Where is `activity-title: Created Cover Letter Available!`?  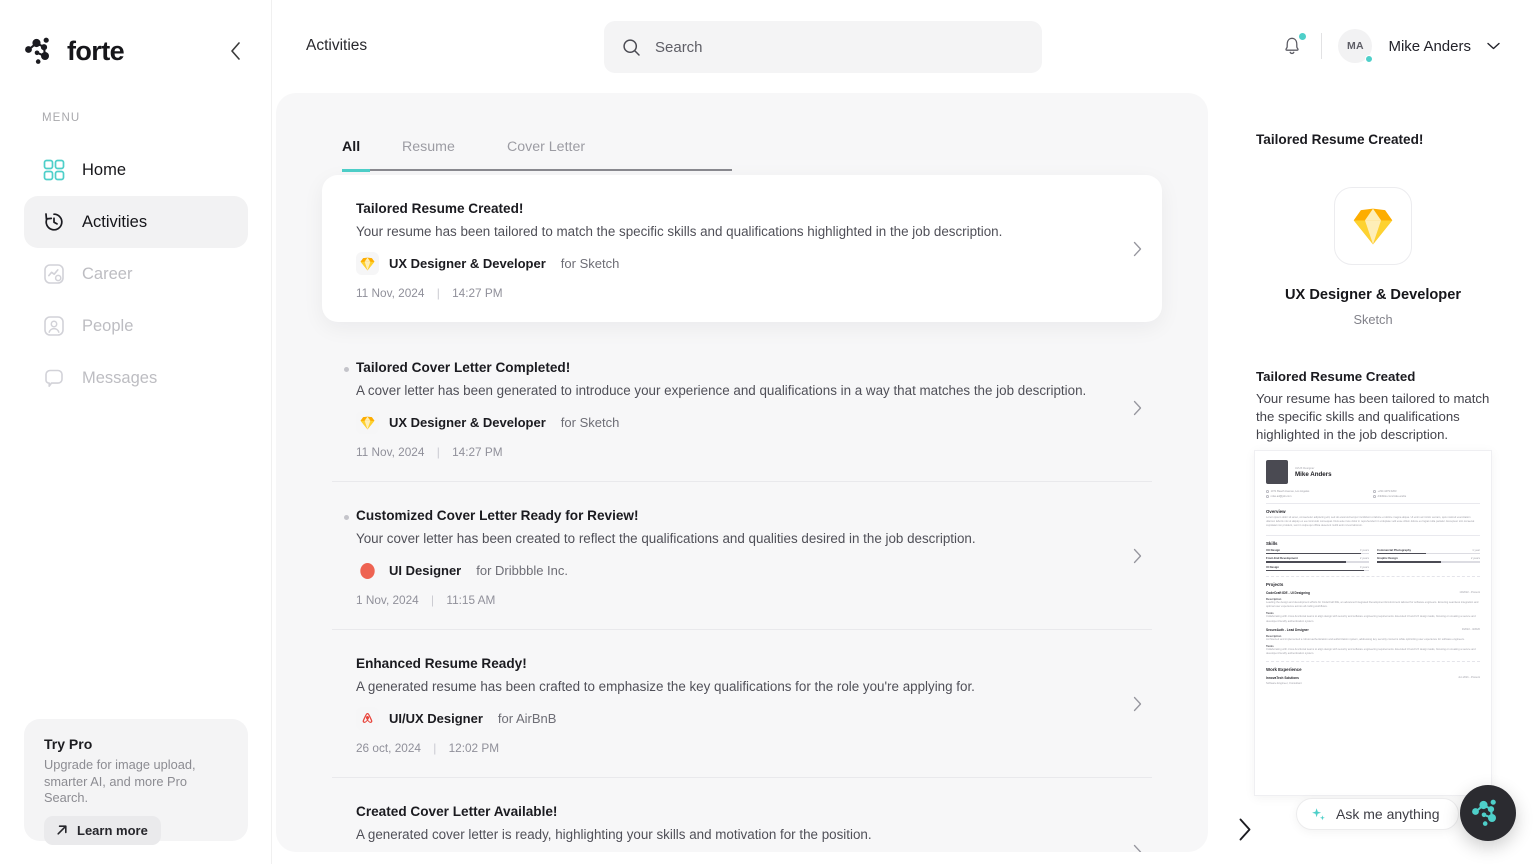
activity-title: Created Cover Letter Available! is located at coordinates (457, 811).